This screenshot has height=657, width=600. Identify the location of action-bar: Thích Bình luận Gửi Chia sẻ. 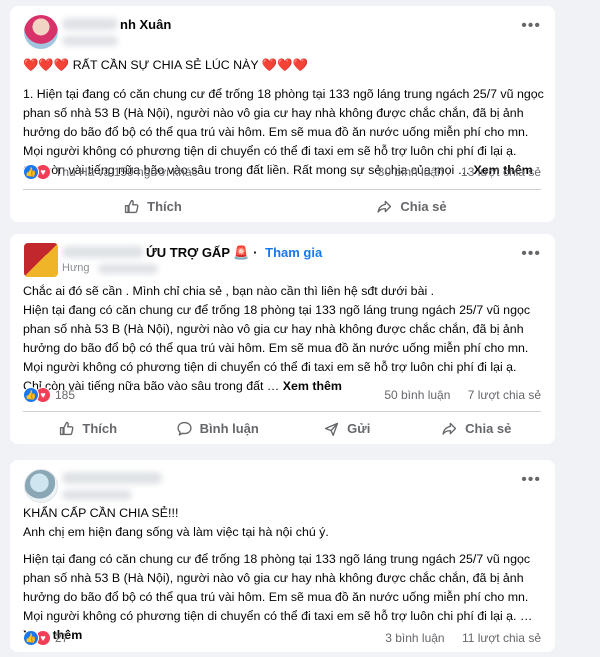
(282, 428).